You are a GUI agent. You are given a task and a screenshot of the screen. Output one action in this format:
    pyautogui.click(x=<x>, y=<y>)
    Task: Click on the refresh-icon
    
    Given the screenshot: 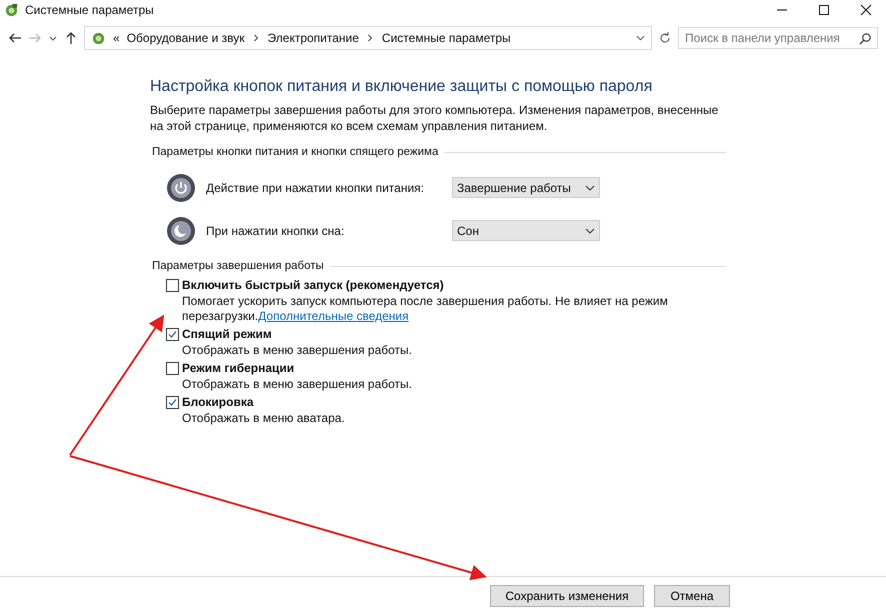 What is the action you would take?
    pyautogui.click(x=665, y=38)
    